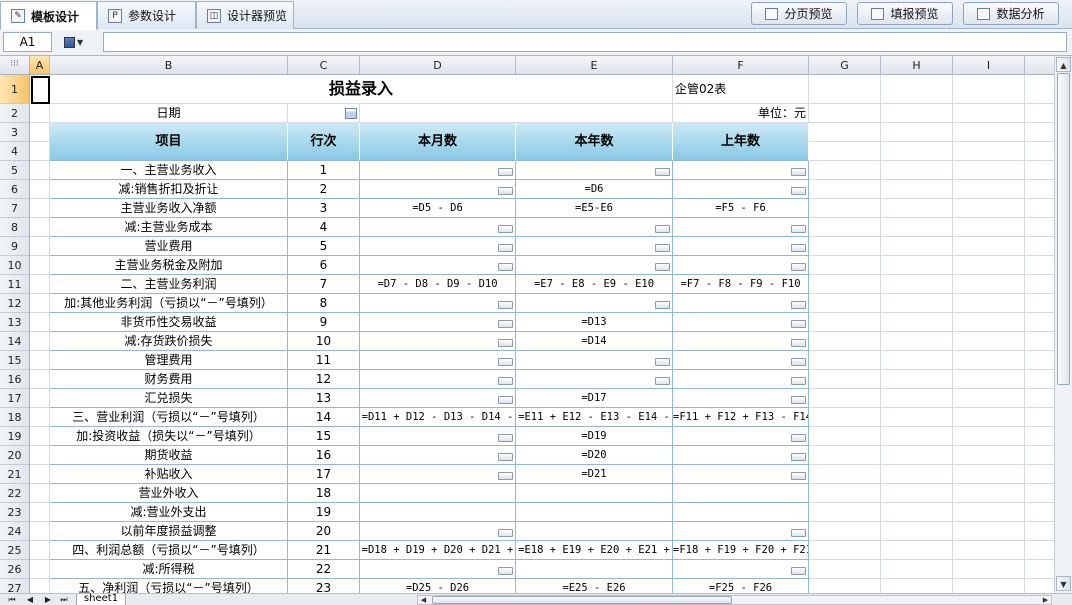 The height and width of the screenshot is (605, 1072). What do you see at coordinates (1063, 229) in the screenshot?
I see `vertical-scroll-thumb` at bounding box center [1063, 229].